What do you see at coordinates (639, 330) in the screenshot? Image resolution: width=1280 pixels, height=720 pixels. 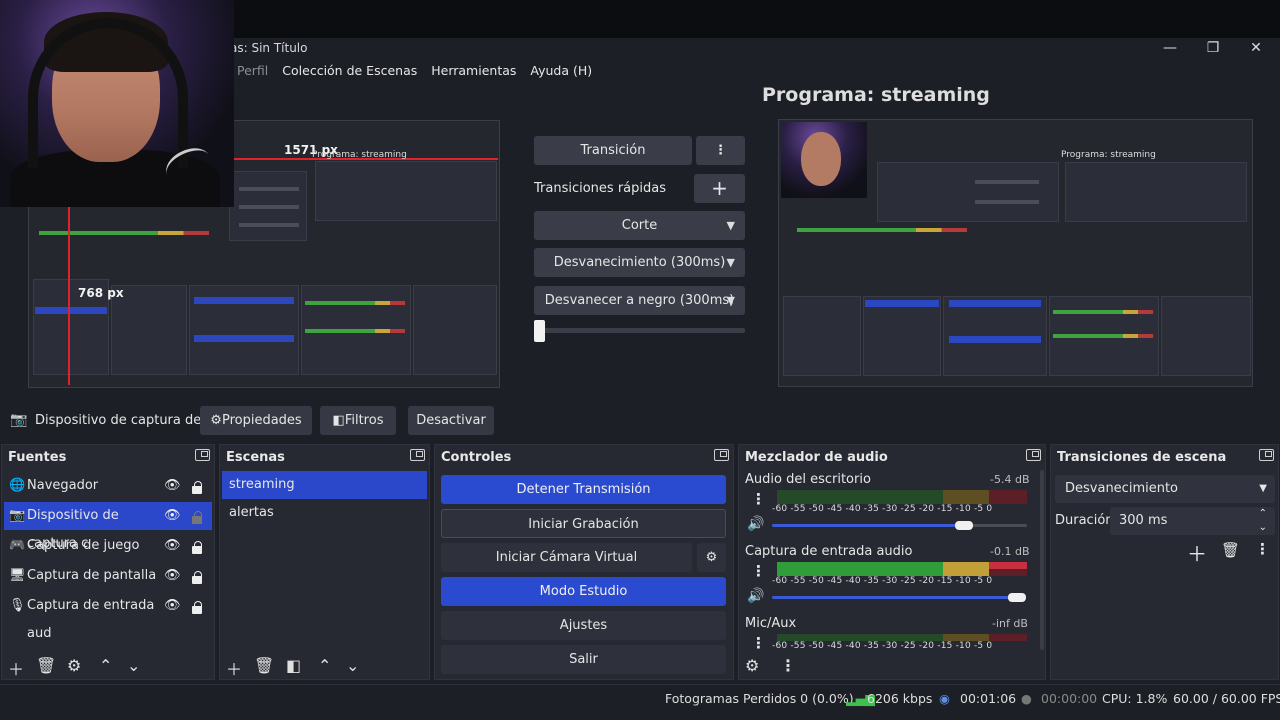 I see `tbar-track` at bounding box center [639, 330].